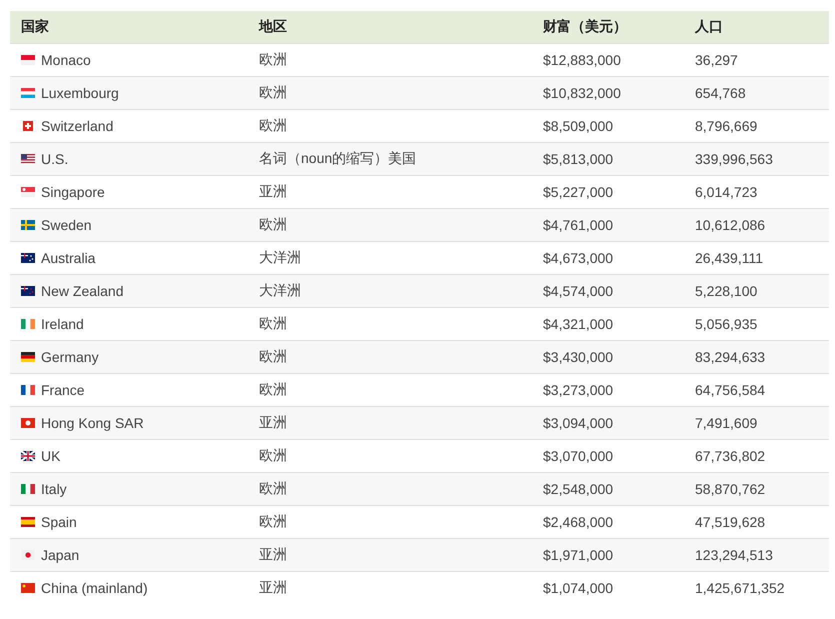 The width and height of the screenshot is (835, 619). What do you see at coordinates (80, 93) in the screenshot?
I see `country-name: Luxembourg` at bounding box center [80, 93].